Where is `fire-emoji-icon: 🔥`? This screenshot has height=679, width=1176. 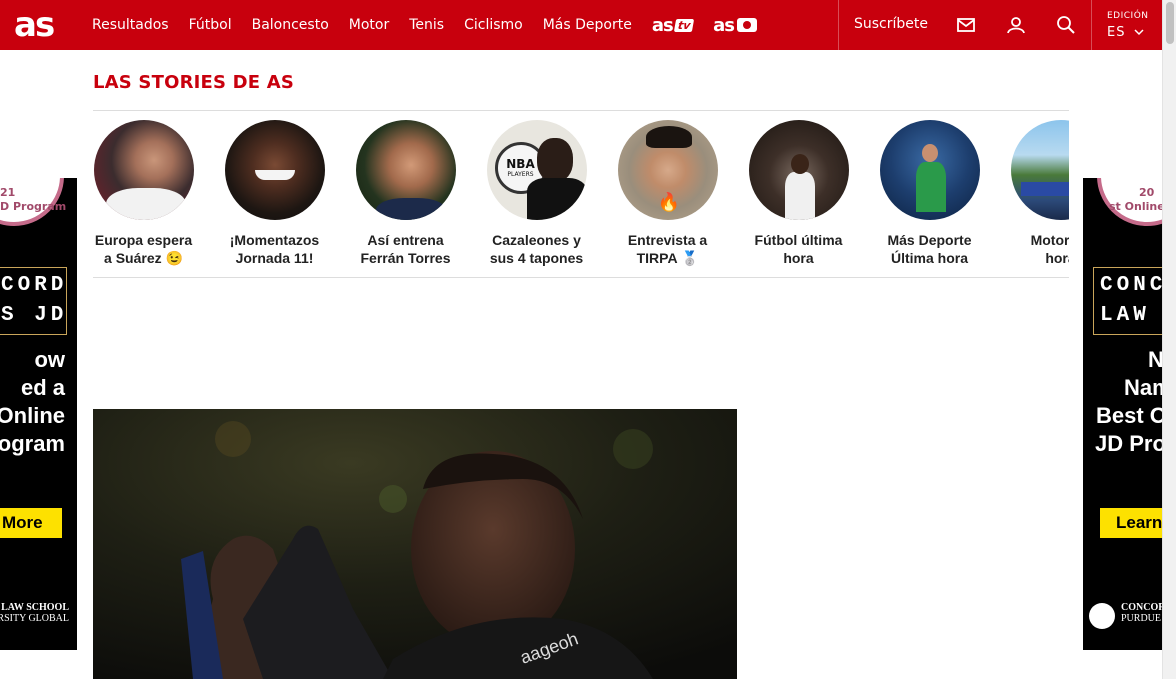
fire-emoji-icon: 🔥 is located at coordinates (668, 202).